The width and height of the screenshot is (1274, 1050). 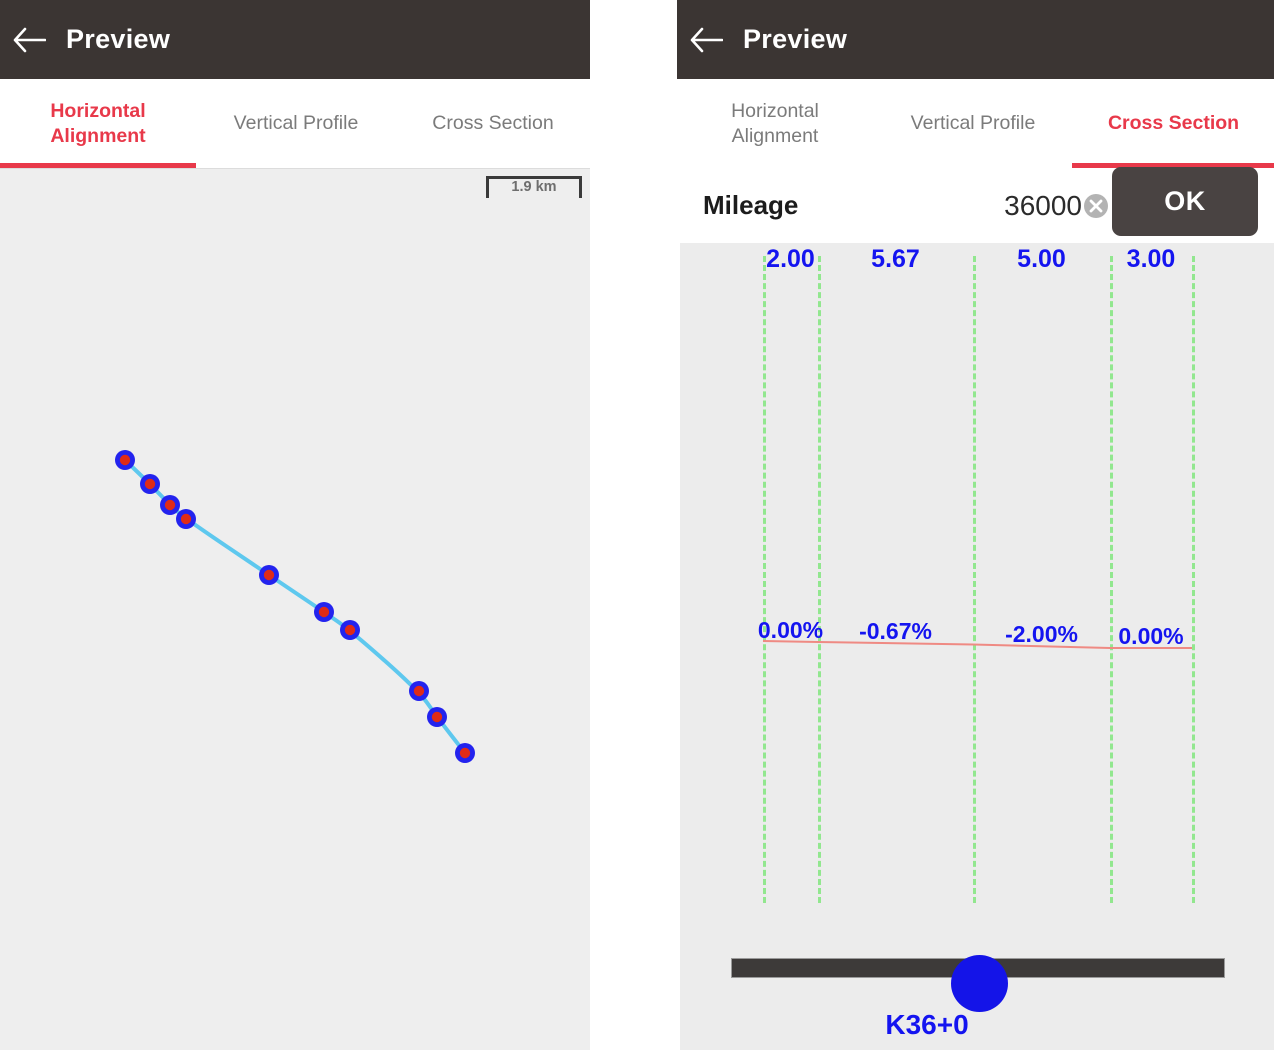 I want to click on width-label-0: 2.00, so click(x=790, y=259).